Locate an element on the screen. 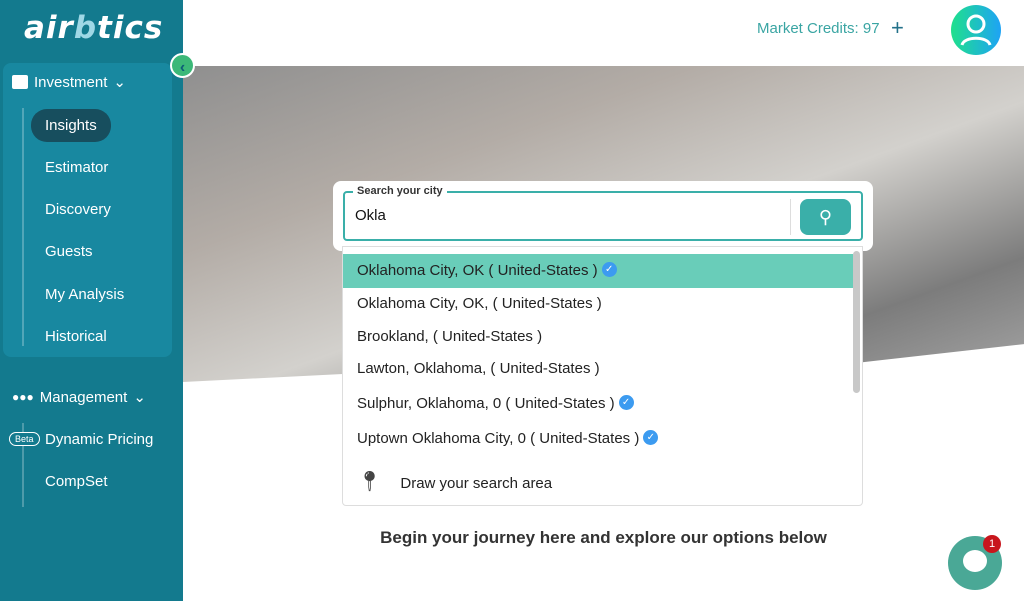  logo: airbtics is located at coordinates (93, 28).